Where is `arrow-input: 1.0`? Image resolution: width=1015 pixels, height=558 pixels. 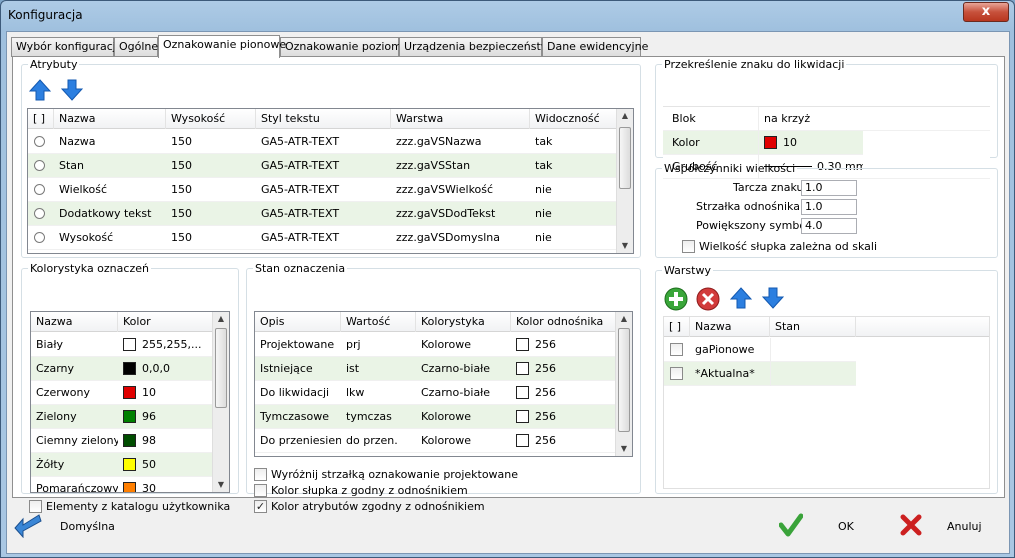 arrow-input: 1.0 is located at coordinates (829, 207).